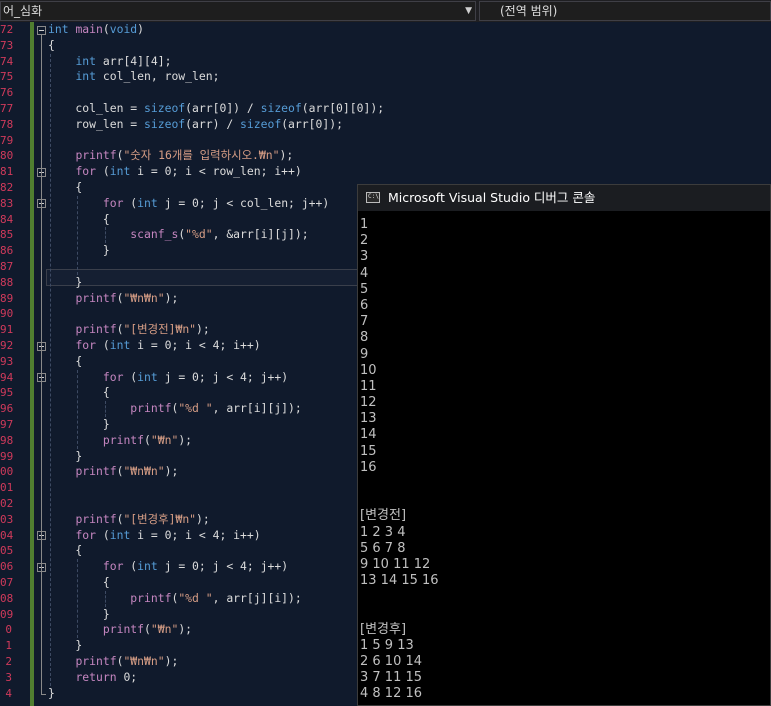 This screenshot has height=706, width=771. Describe the element at coordinates (32, 364) in the screenshot. I see `change-tracking-bar` at that location.